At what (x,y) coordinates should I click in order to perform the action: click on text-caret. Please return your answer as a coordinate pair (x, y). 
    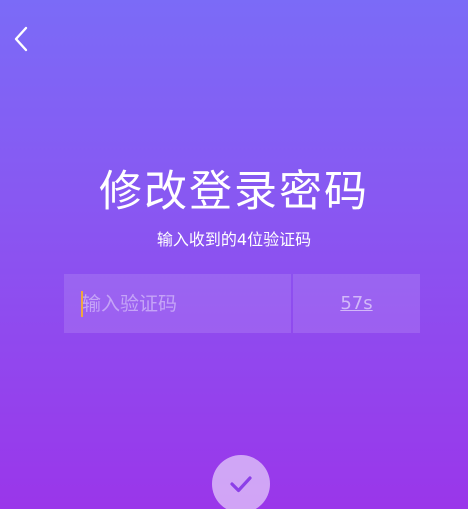
    Looking at the image, I should click on (82, 304).